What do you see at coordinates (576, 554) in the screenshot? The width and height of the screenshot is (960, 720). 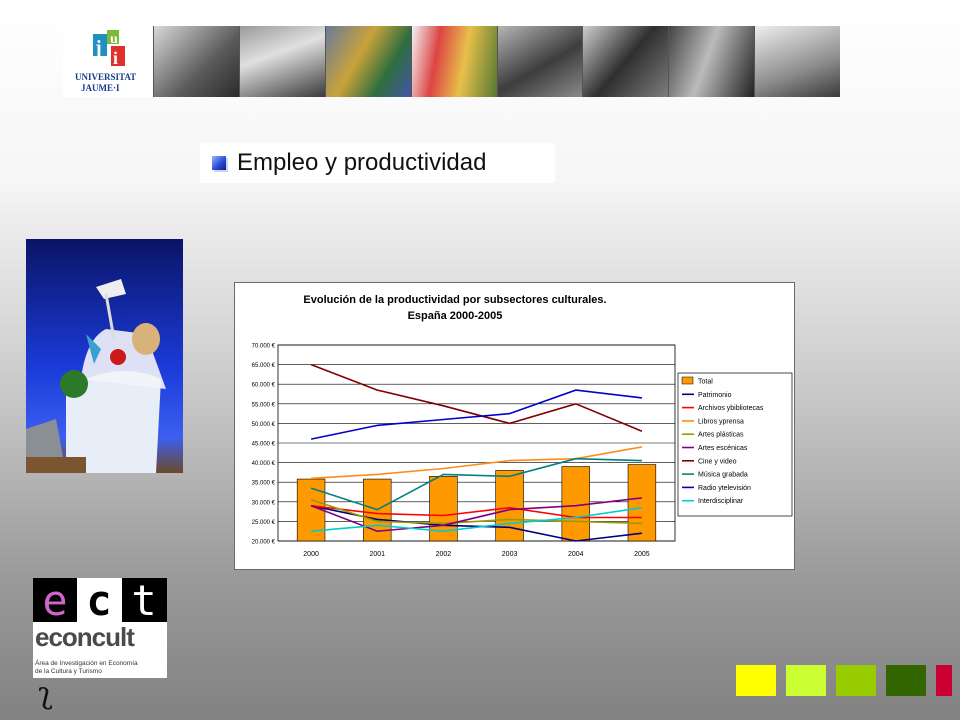 I see `x-tick-label: 2004` at bounding box center [576, 554].